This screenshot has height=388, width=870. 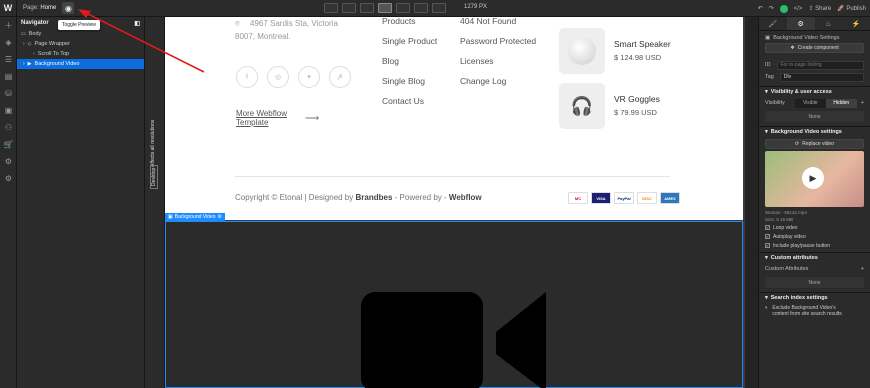 What do you see at coordinates (814, 144) in the screenshot?
I see `replace-video-button: ⟳ Replace video` at bounding box center [814, 144].